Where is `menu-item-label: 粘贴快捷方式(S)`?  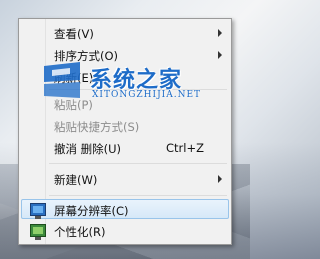
menu-item-label: 粘贴快捷方式(S) is located at coordinates (97, 127).